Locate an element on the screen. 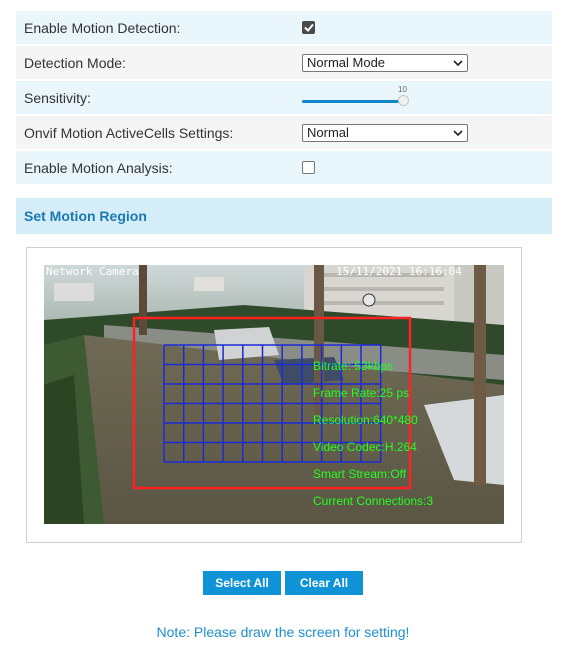 Image resolution: width=566 pixels, height=651 pixels. sensitivity-slider-thumb is located at coordinates (403, 100).